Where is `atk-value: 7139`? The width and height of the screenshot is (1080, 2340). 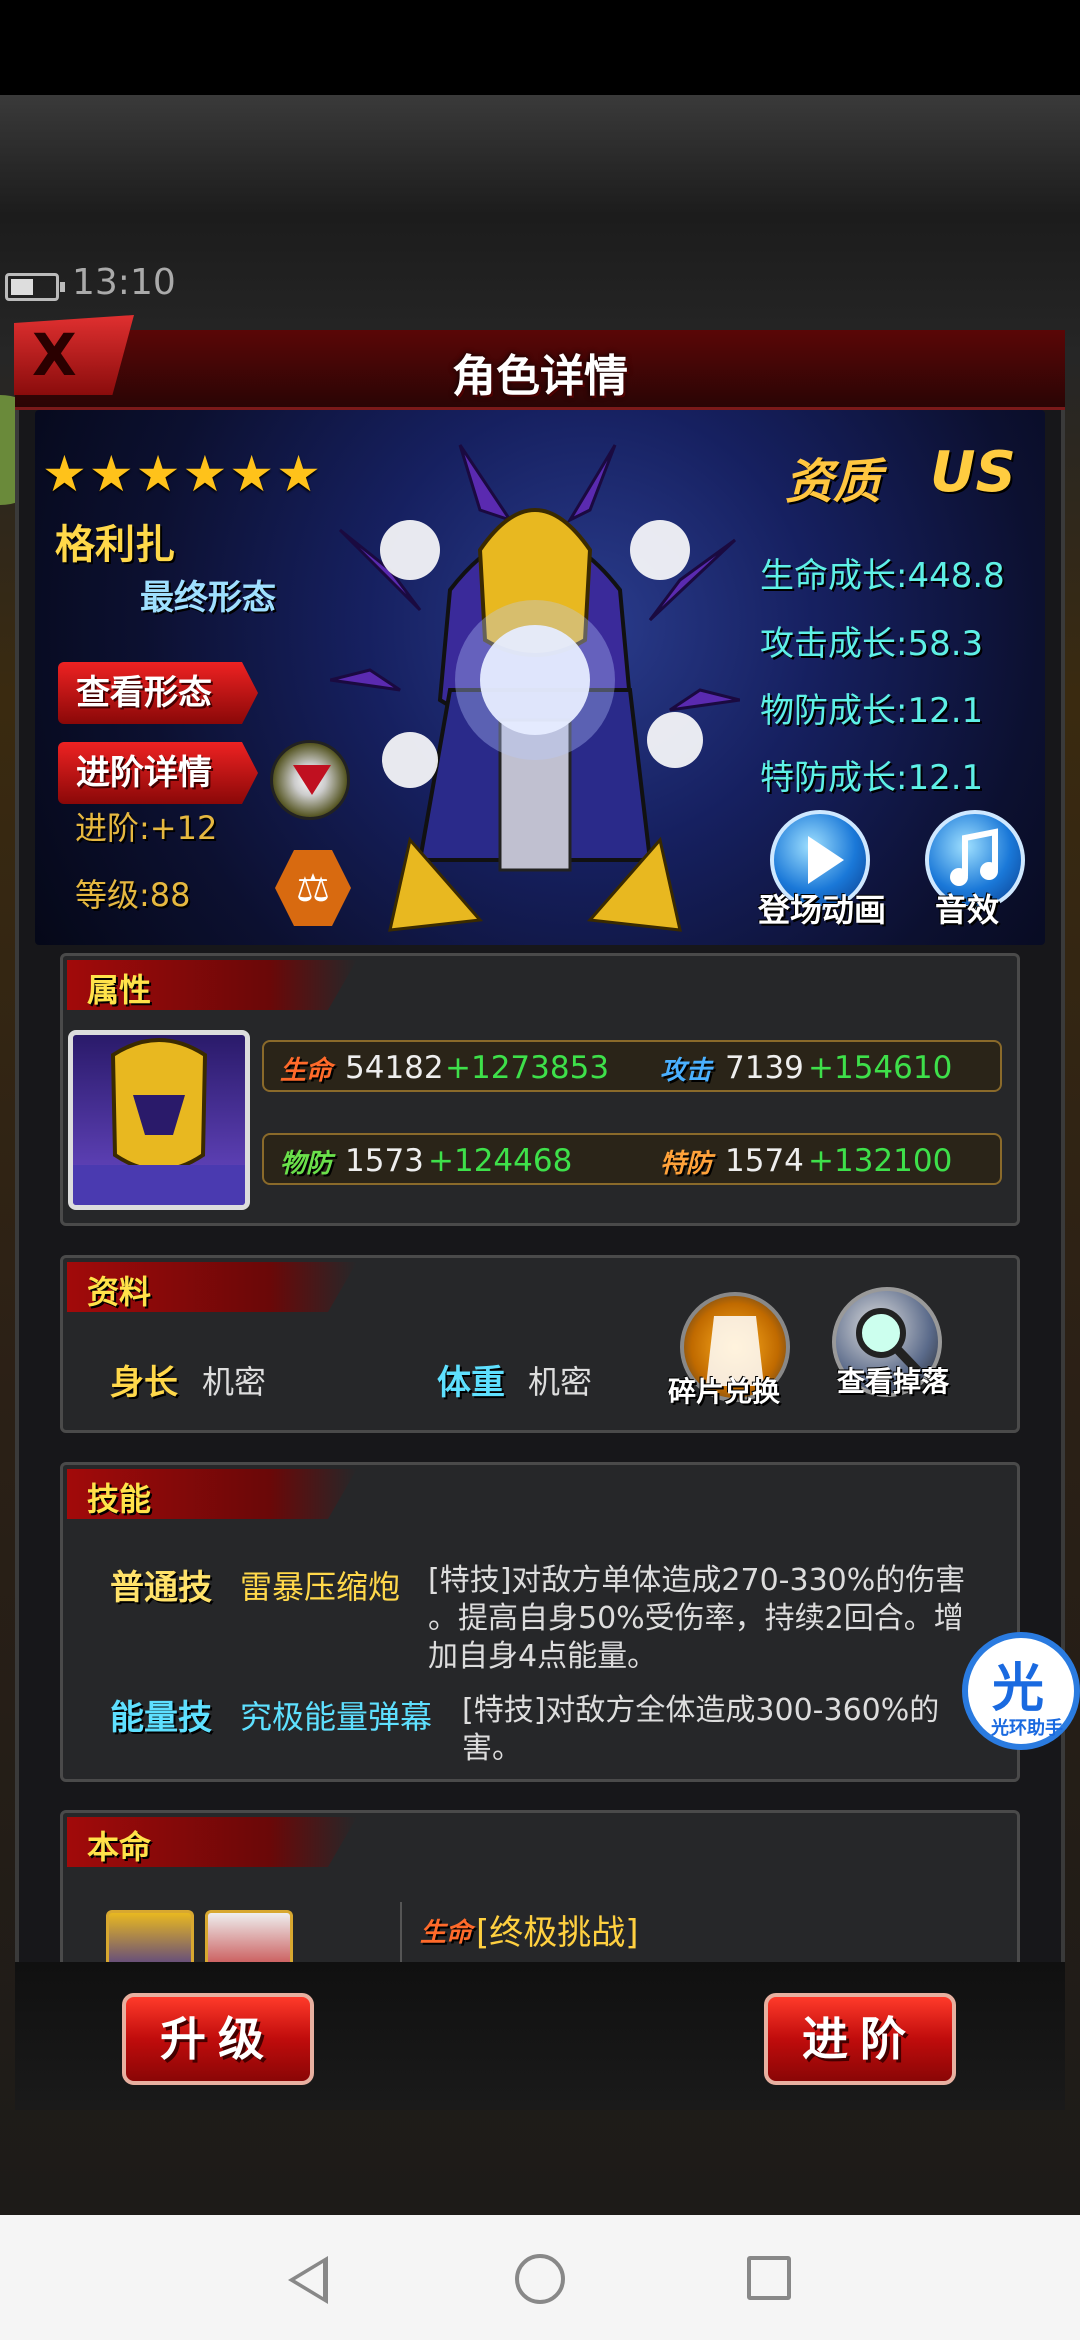
atk-value: 7139 is located at coordinates (764, 1068).